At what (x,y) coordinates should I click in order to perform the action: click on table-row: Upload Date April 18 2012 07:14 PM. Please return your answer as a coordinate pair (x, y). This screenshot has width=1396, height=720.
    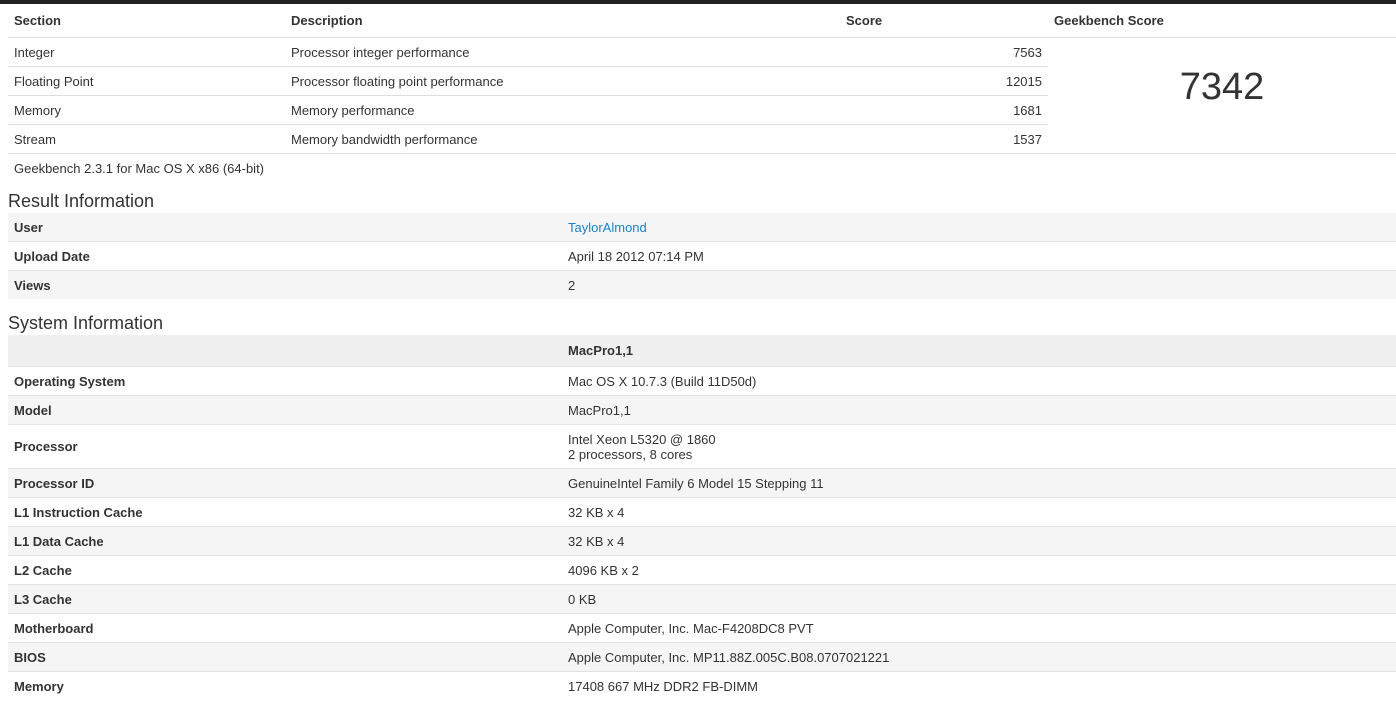
    Looking at the image, I should click on (702, 256).